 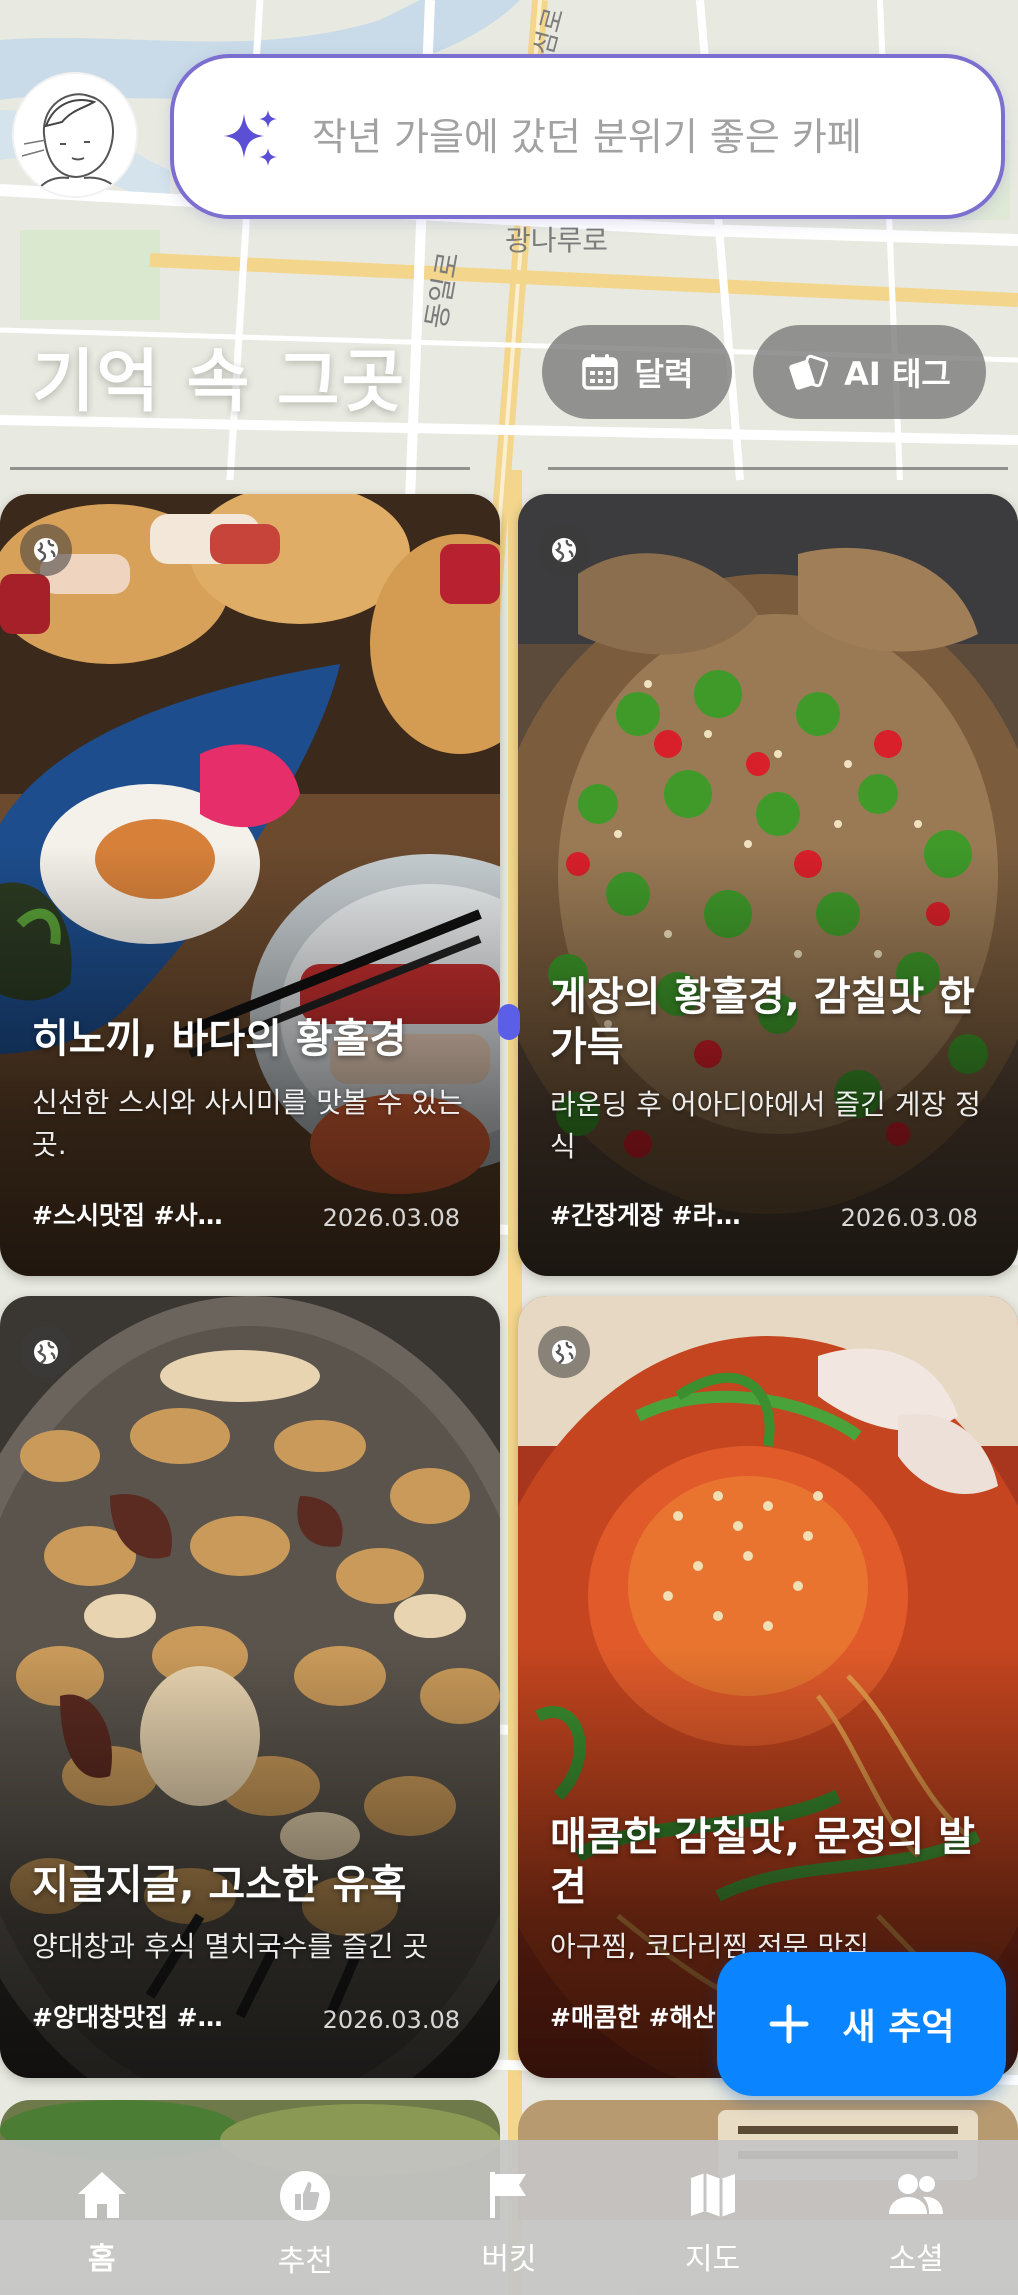 I want to click on calendar-icon, so click(x=599, y=372).